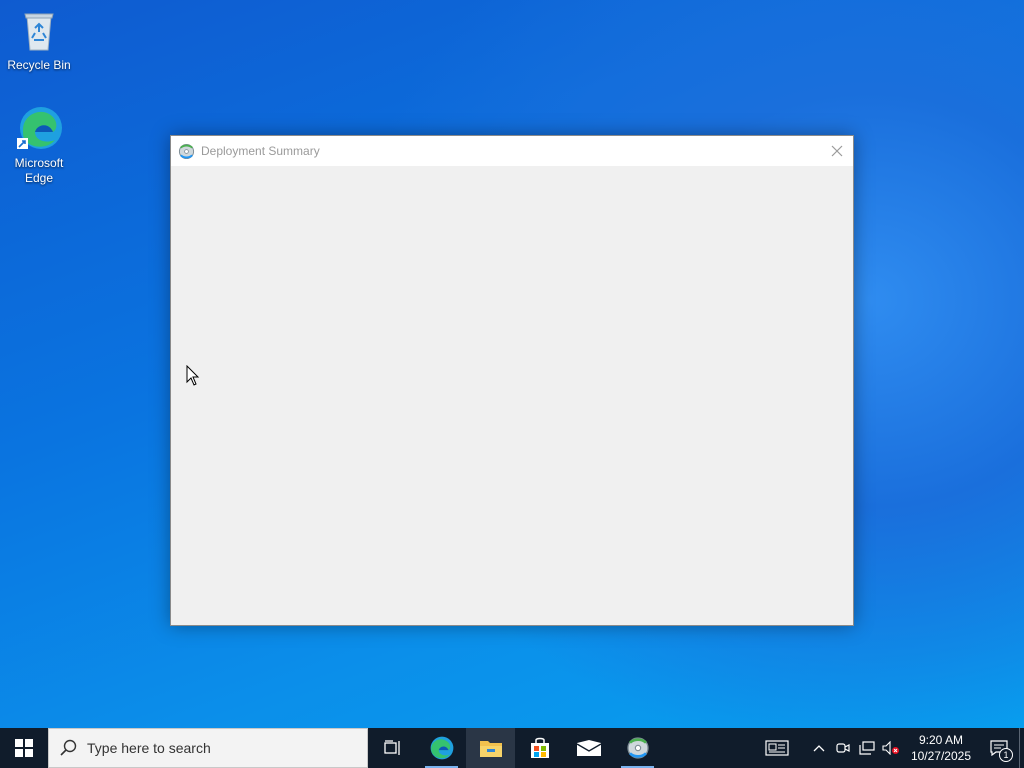 This screenshot has width=1024, height=768. I want to click on show-hidden-icons-button, so click(819, 748).